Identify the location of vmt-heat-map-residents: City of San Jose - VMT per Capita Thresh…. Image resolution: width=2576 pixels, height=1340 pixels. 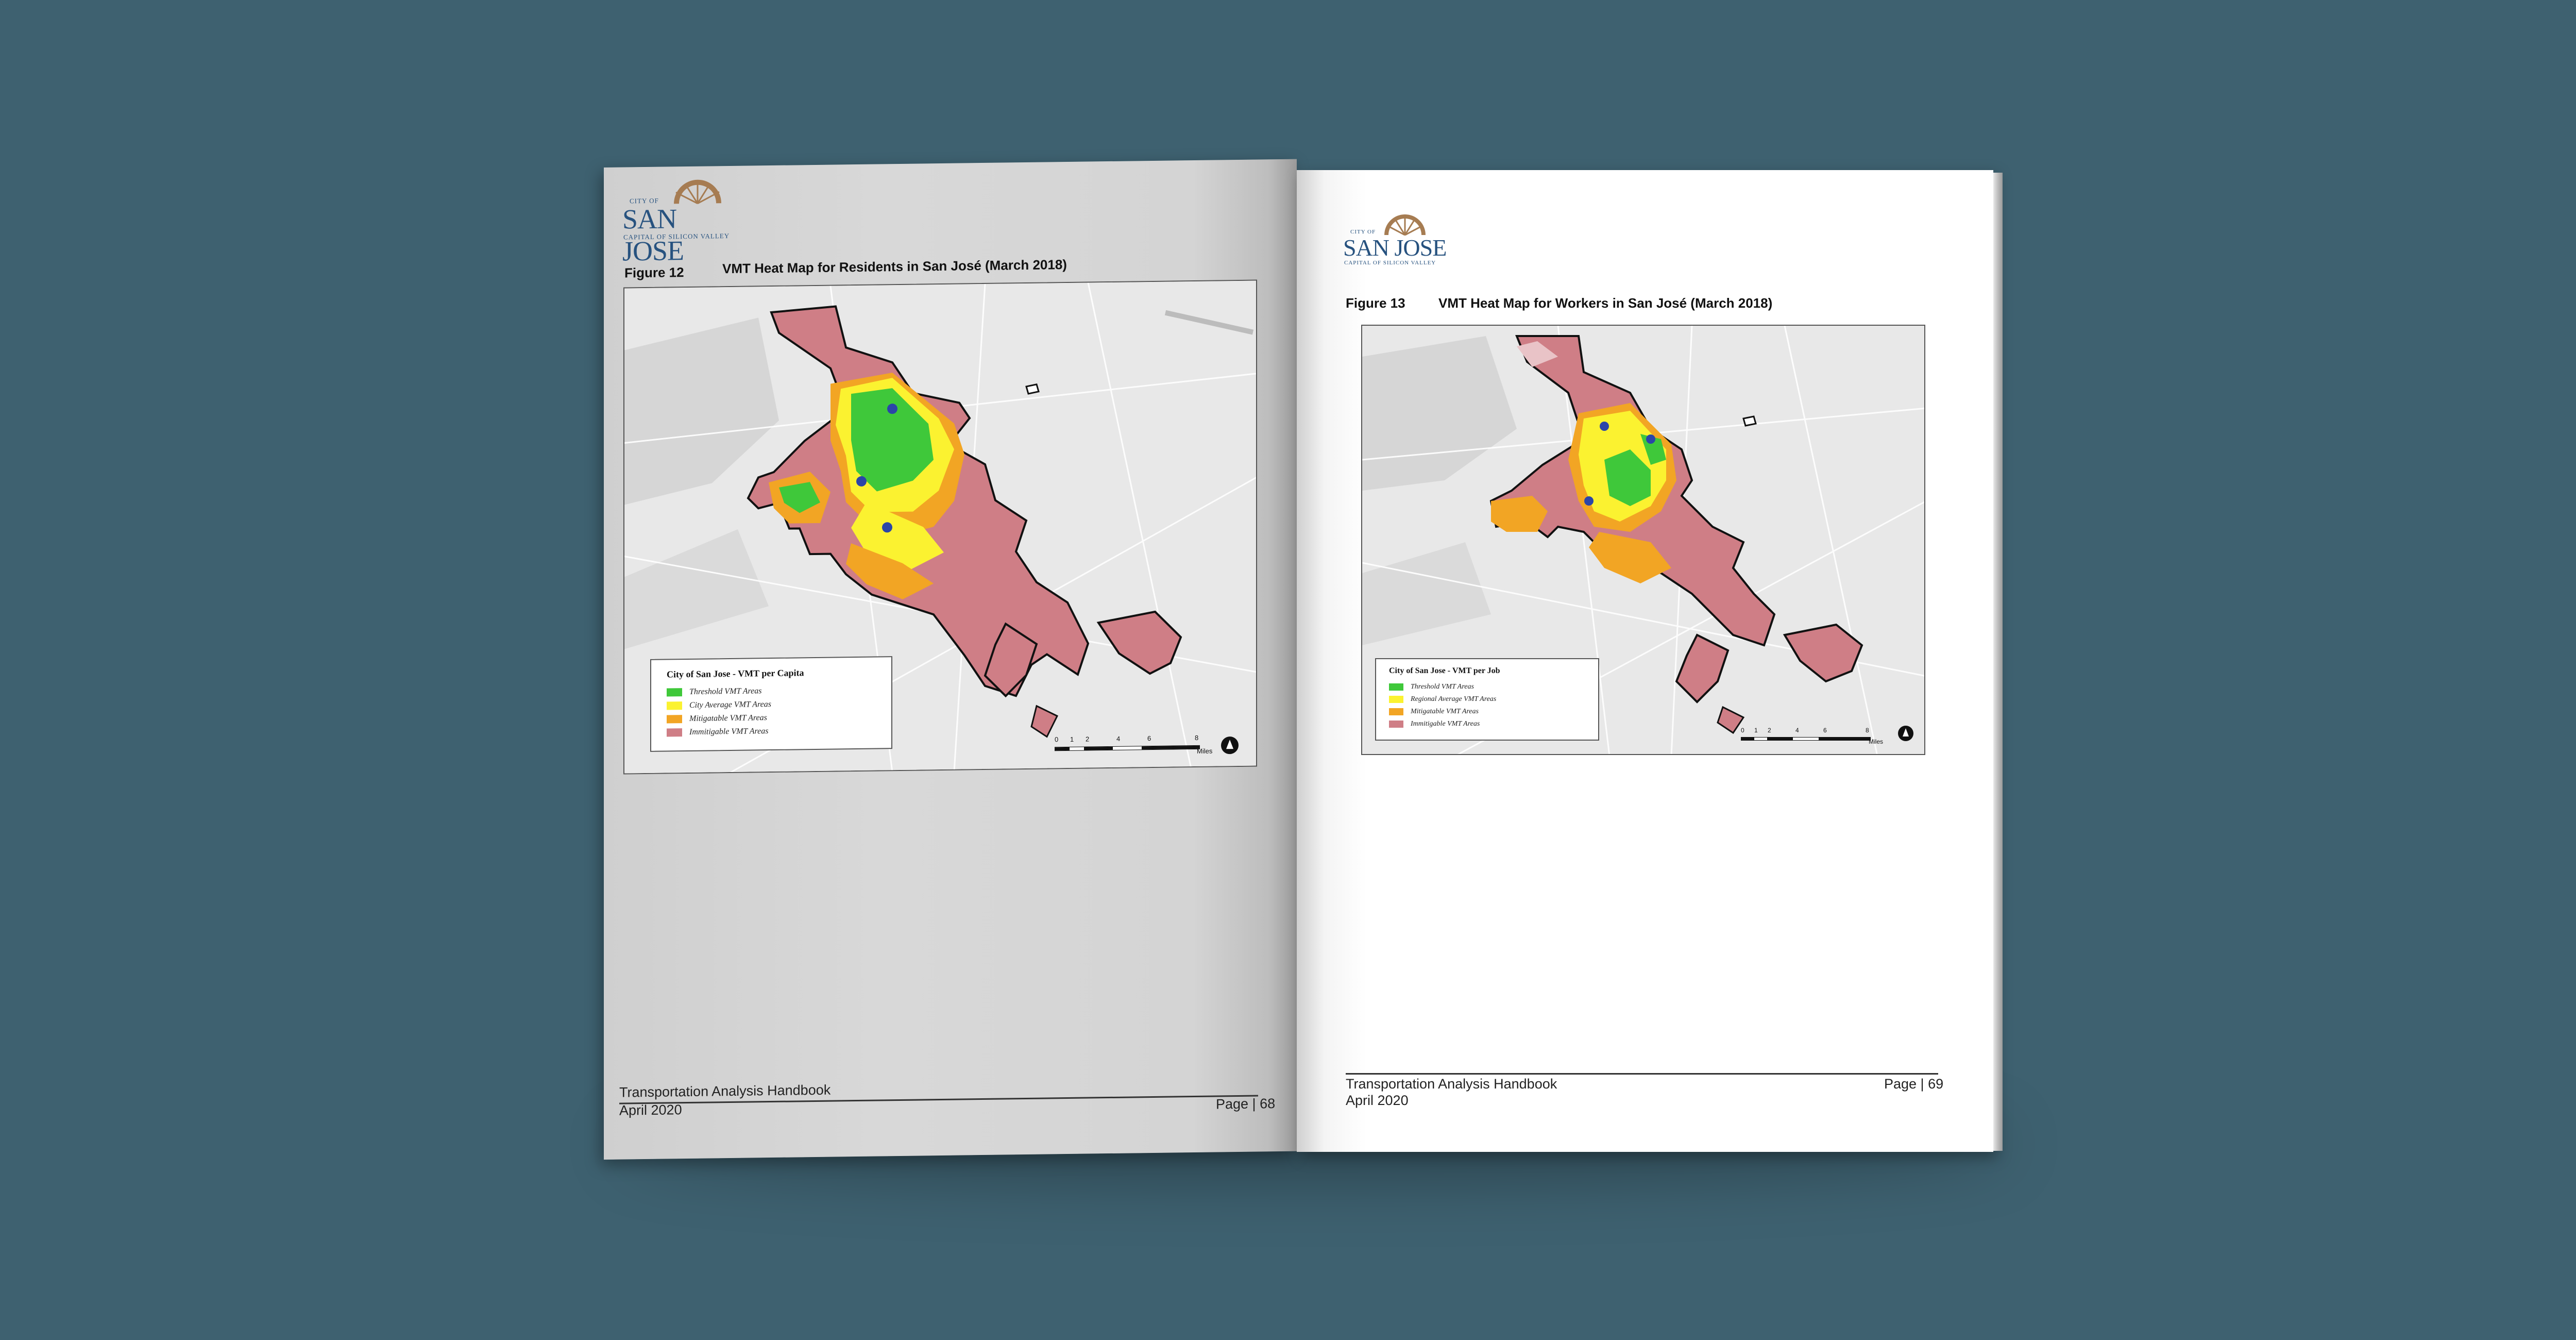
(940, 527).